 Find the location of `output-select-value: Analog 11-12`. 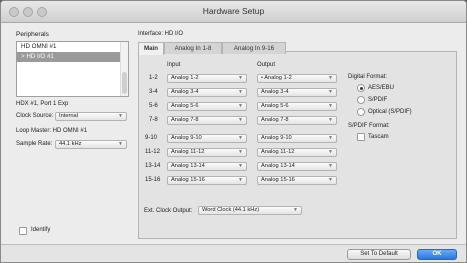

output-select-value: Analog 11-12 is located at coordinates (278, 152).